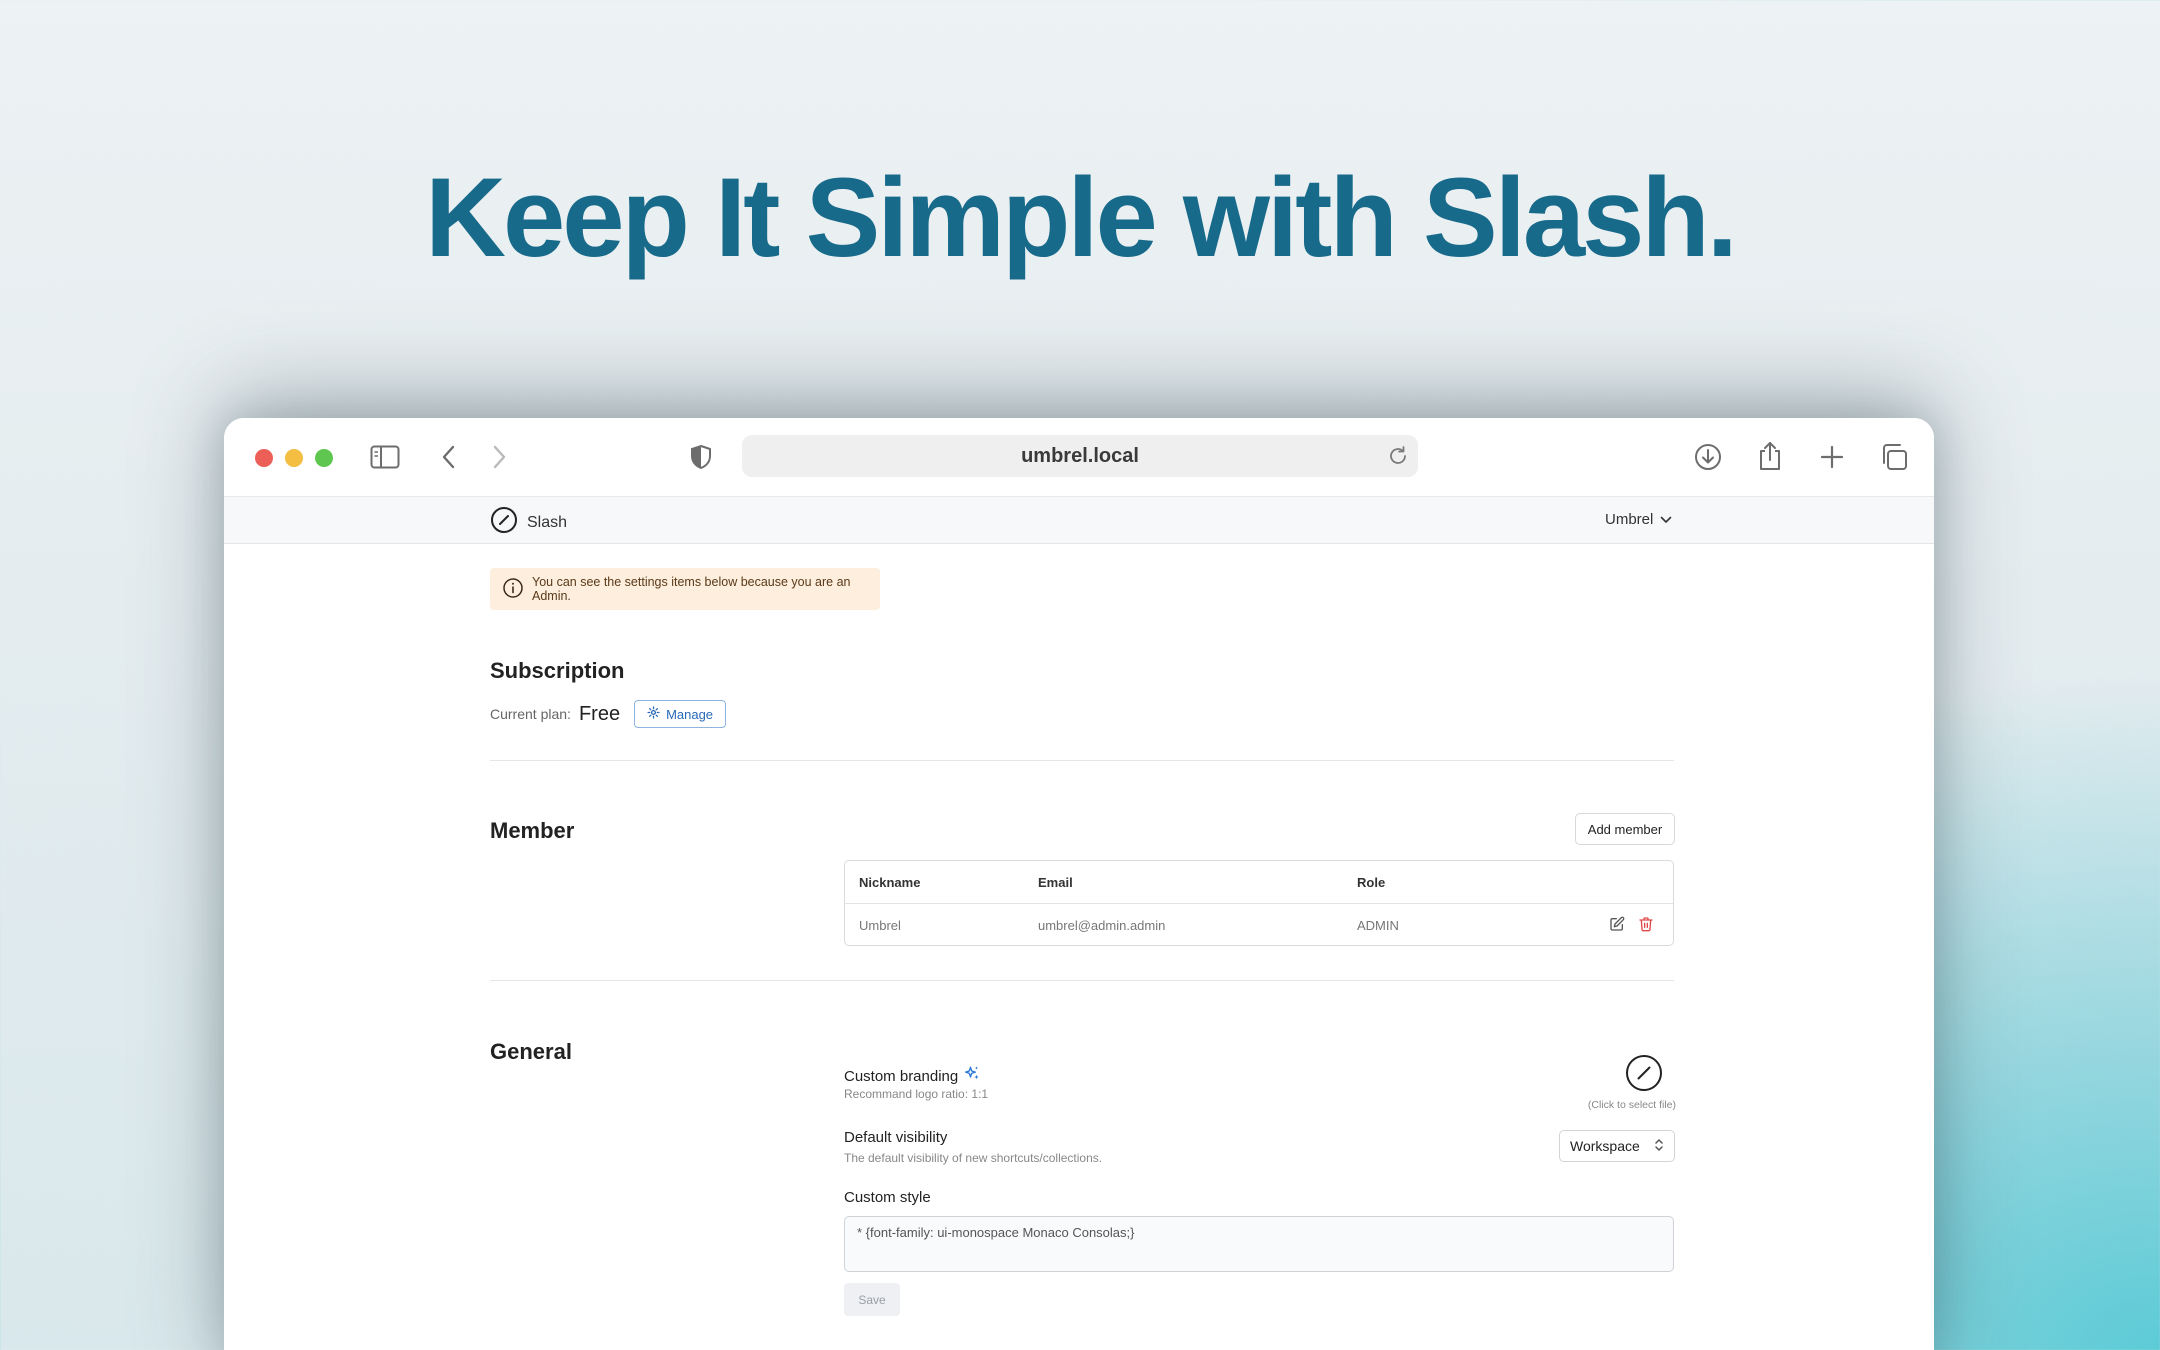 This screenshot has width=2160, height=1350. What do you see at coordinates (1659, 1146) in the screenshot?
I see `chevron-up-down-icon` at bounding box center [1659, 1146].